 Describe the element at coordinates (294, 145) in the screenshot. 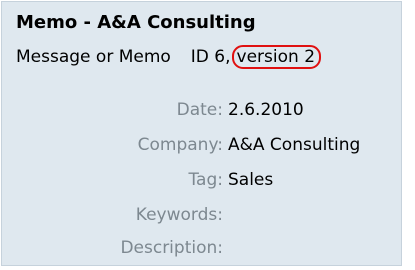

I see `field-company-value: A&A Consulting` at that location.